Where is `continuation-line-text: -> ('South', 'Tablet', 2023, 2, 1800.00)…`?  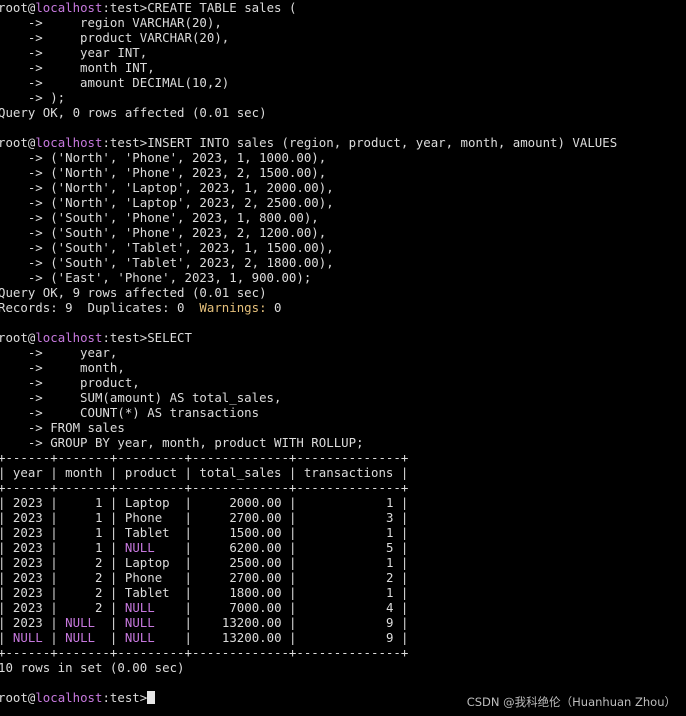
continuation-line-text: -> ('South', 'Tablet', 2023, 2, 1800.00)… is located at coordinates (167, 262).